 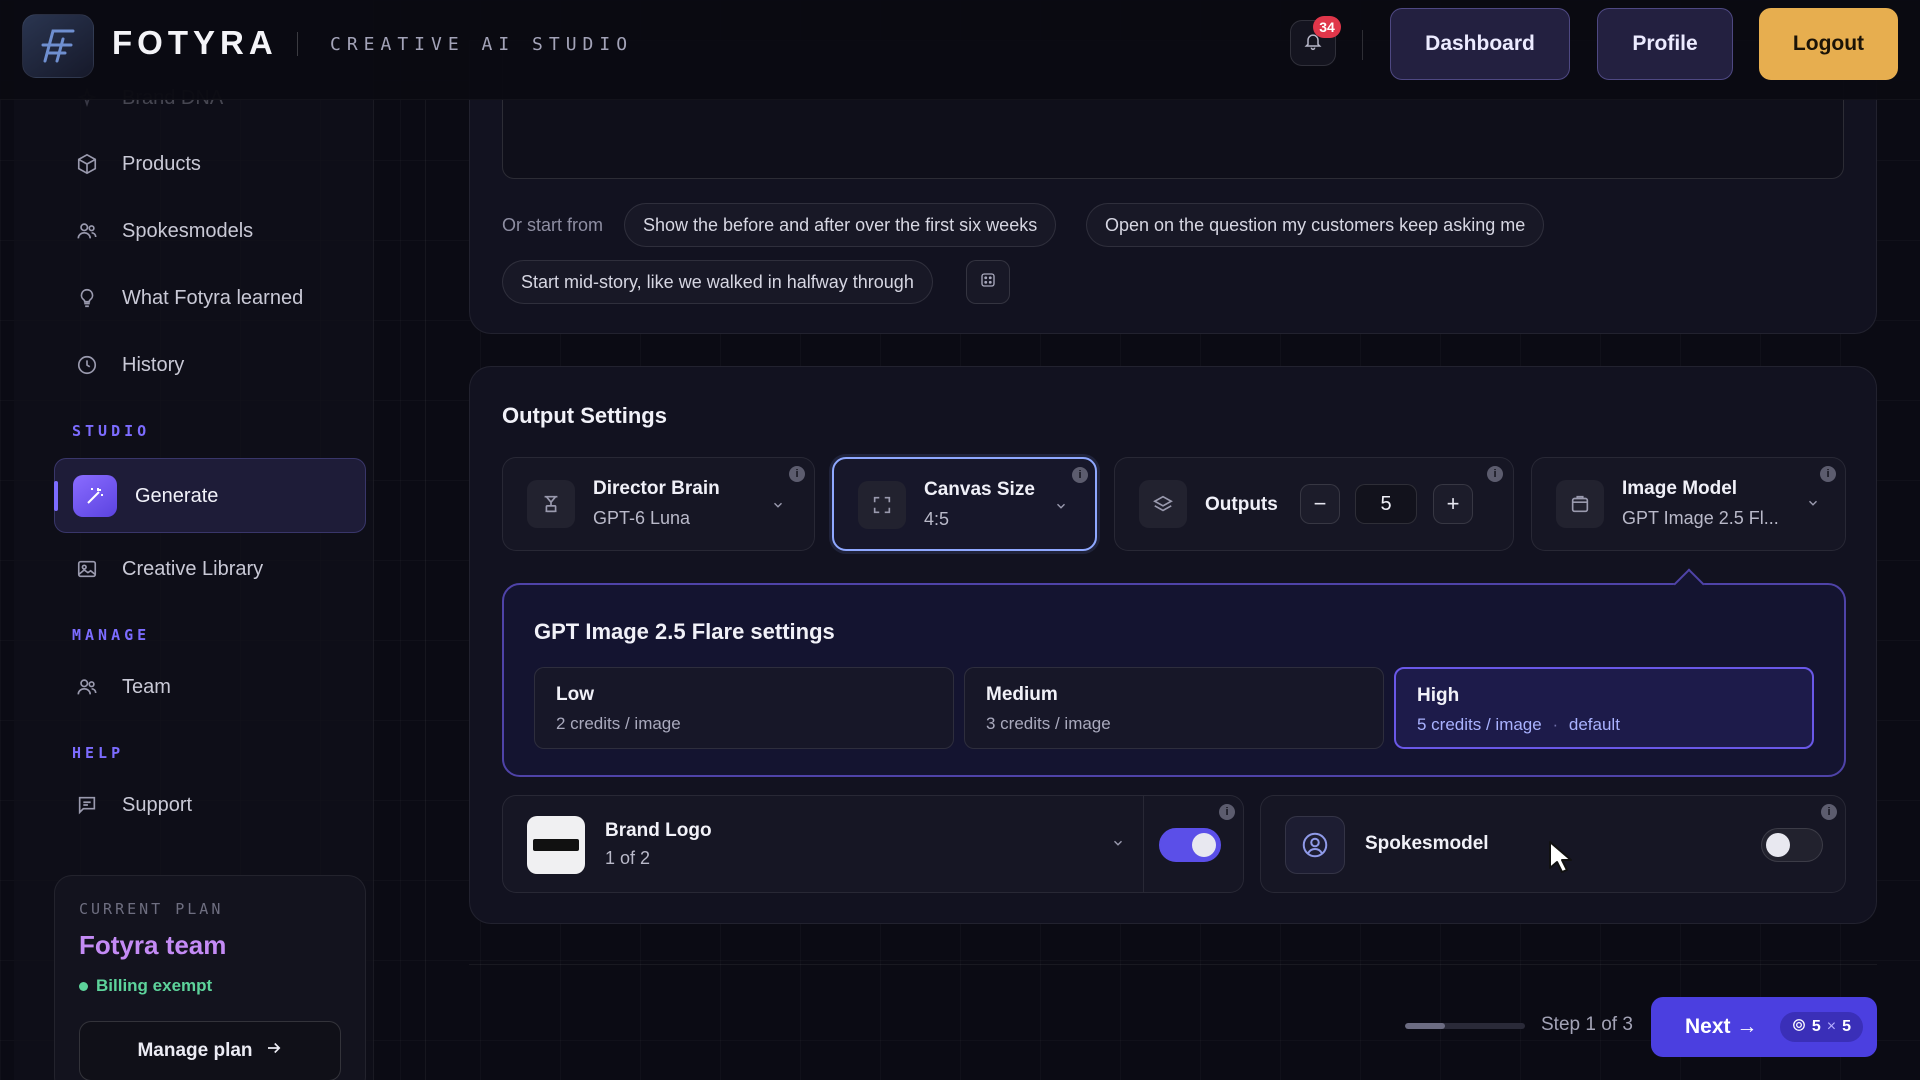 I want to click on sidebar-item-history: History, so click(x=129, y=365).